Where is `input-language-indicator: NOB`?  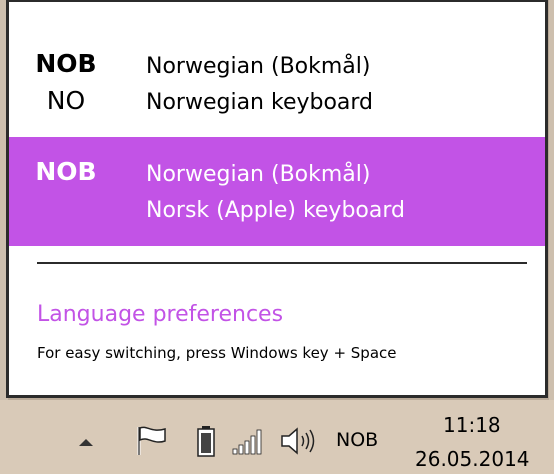
input-language-indicator: NOB is located at coordinates (357, 440).